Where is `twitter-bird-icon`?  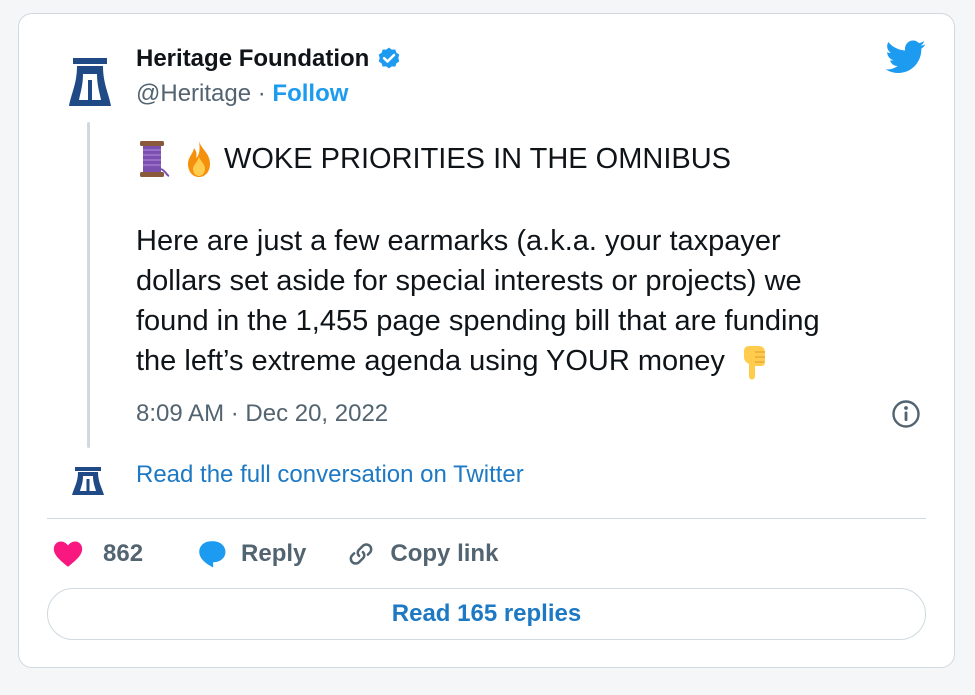 twitter-bird-icon is located at coordinates (906, 57).